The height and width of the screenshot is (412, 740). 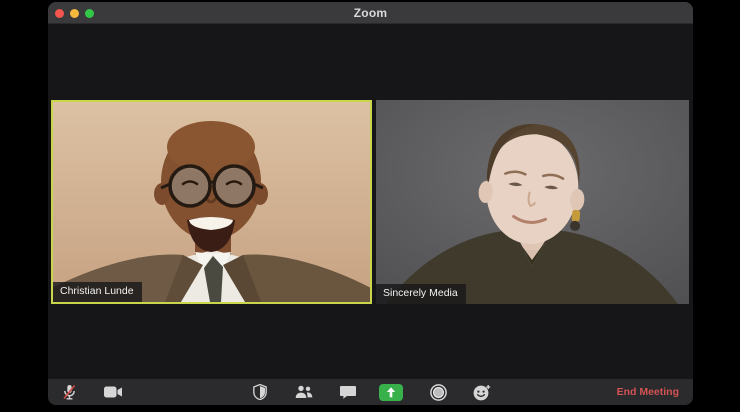 I want to click on microphone-muted-icon, so click(x=68, y=392).